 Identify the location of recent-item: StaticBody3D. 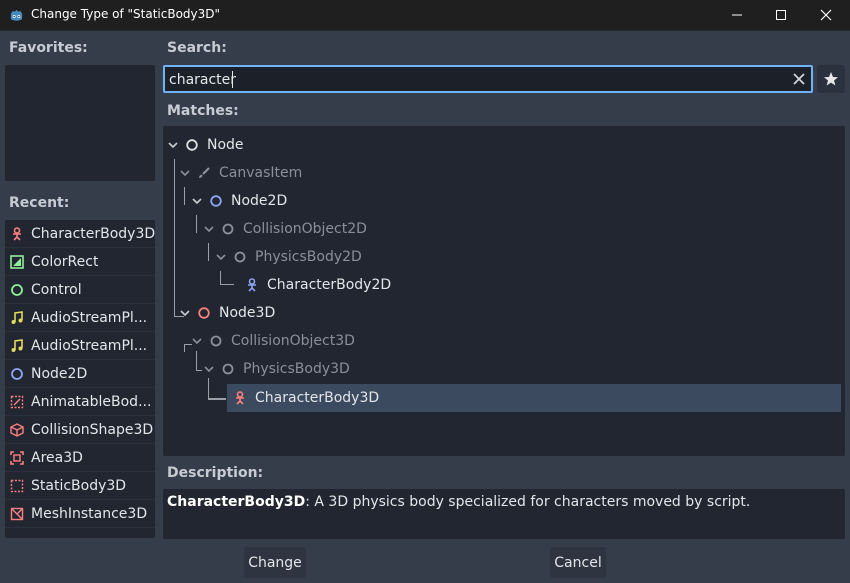
(80, 486).